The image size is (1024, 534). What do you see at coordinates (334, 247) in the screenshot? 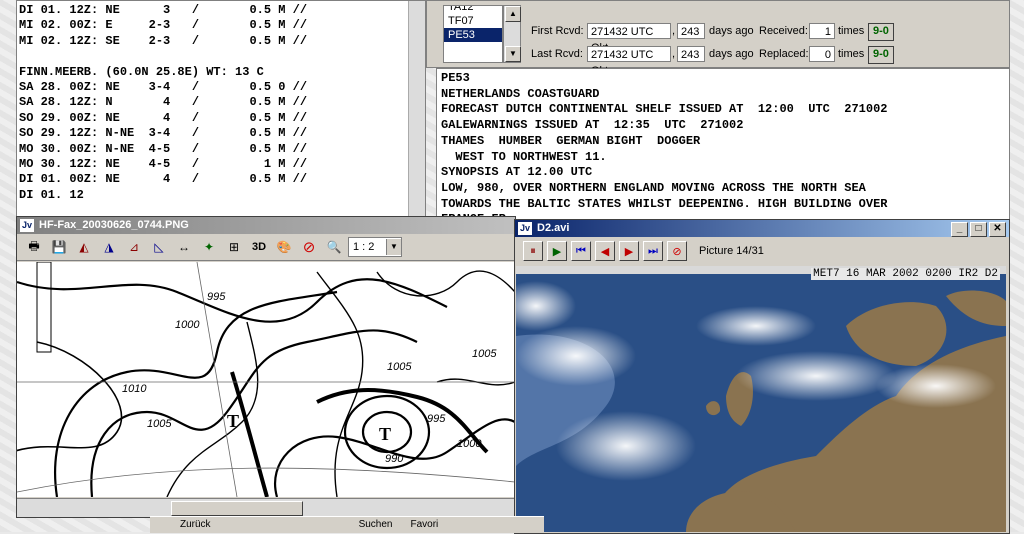
I see `zoom-icon: 🔍` at bounding box center [334, 247].